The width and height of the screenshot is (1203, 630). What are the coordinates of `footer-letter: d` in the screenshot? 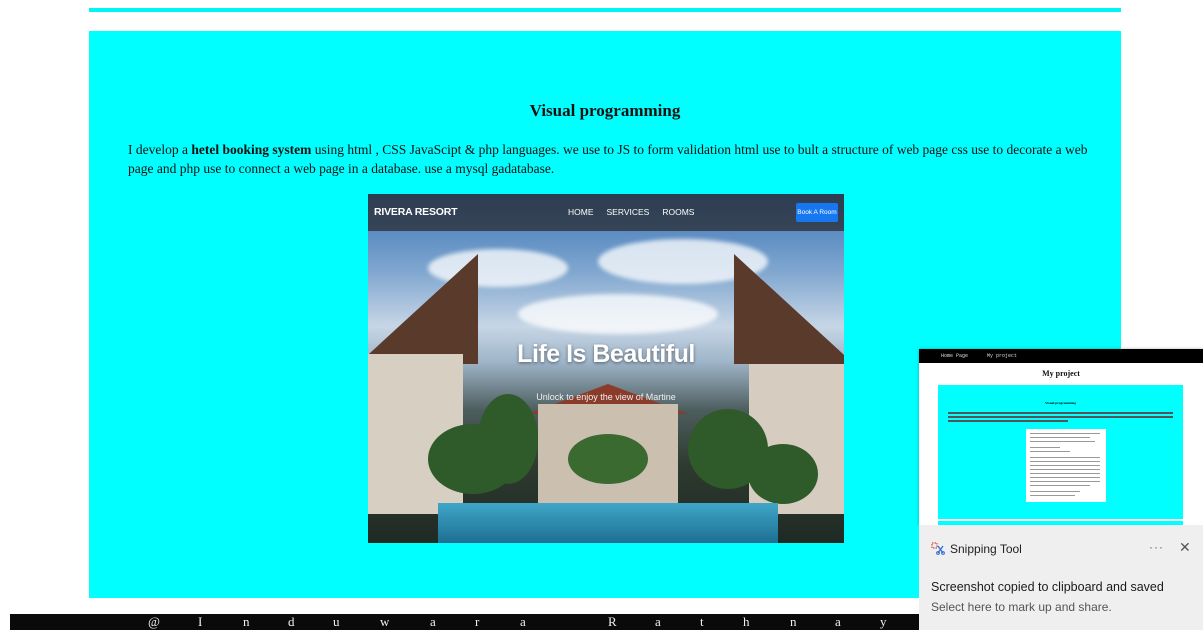 It's located at (291, 621).